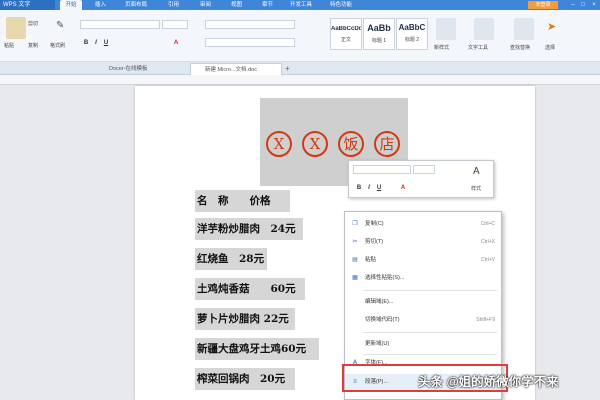 The width and height of the screenshot is (600, 400). Describe the element at coordinates (71, 5) in the screenshot. I see `tab-home: 开始` at that location.